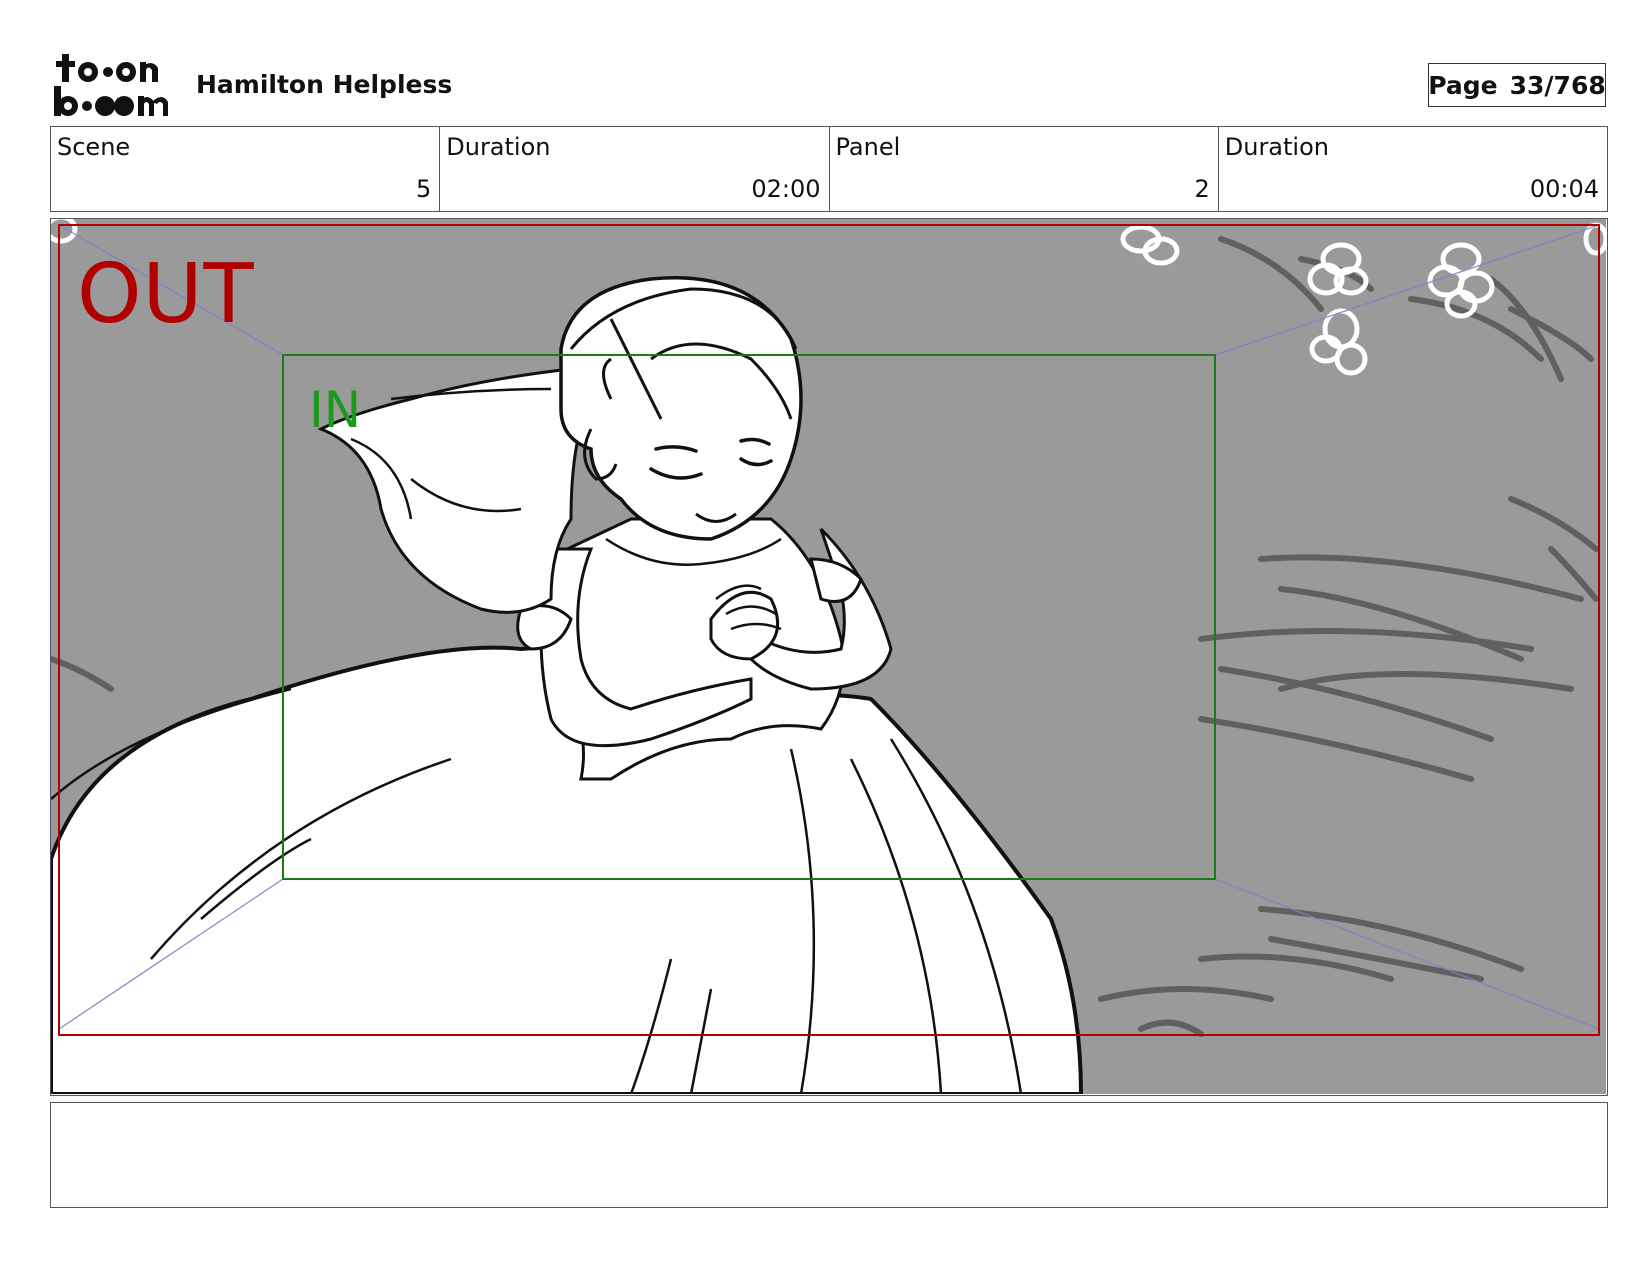 Image resolution: width=1650 pixels, height=1275 pixels. Describe the element at coordinates (423, 189) in the screenshot. I see `scene-value: 5` at that location.